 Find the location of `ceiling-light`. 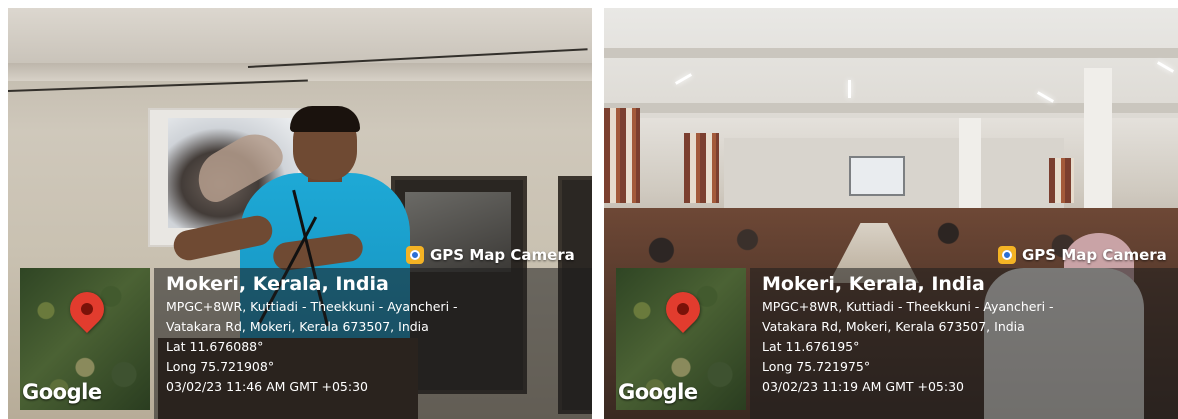

ceiling-light is located at coordinates (849, 89).